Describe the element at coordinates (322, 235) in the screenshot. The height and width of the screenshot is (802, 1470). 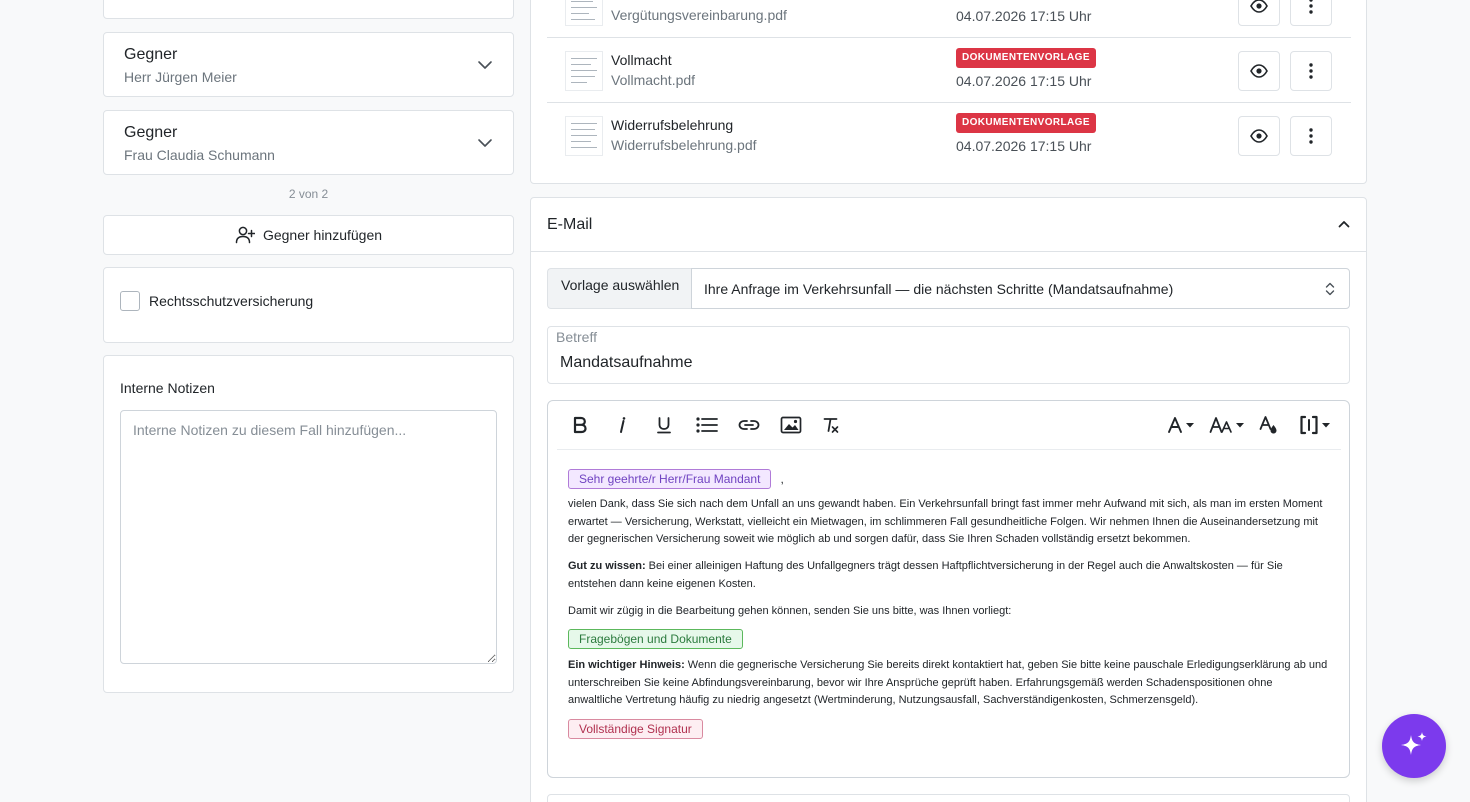
I see `add-opponent-label: Gegner hinzufügen` at that location.